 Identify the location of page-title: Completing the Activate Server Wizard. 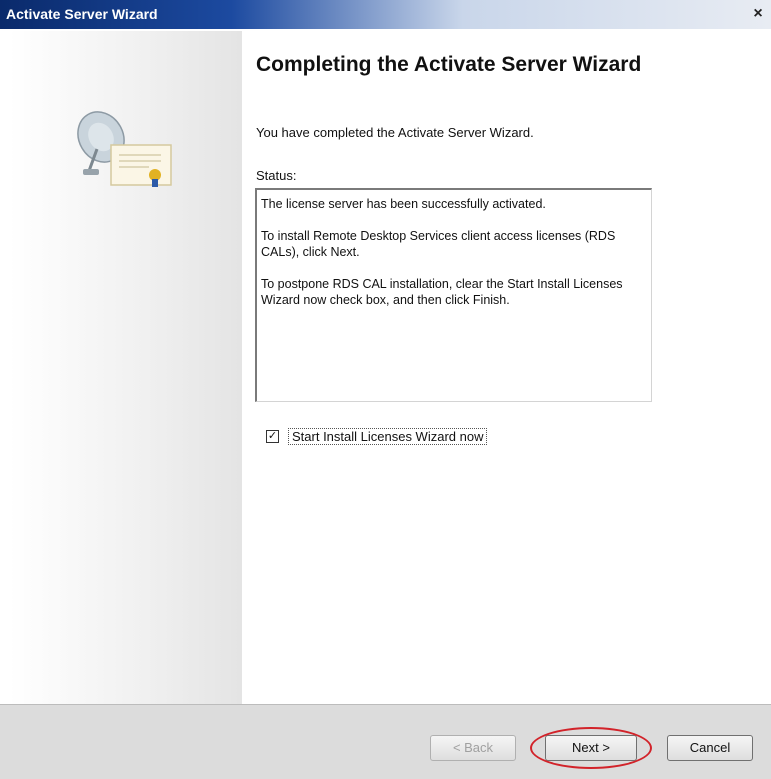
(449, 64).